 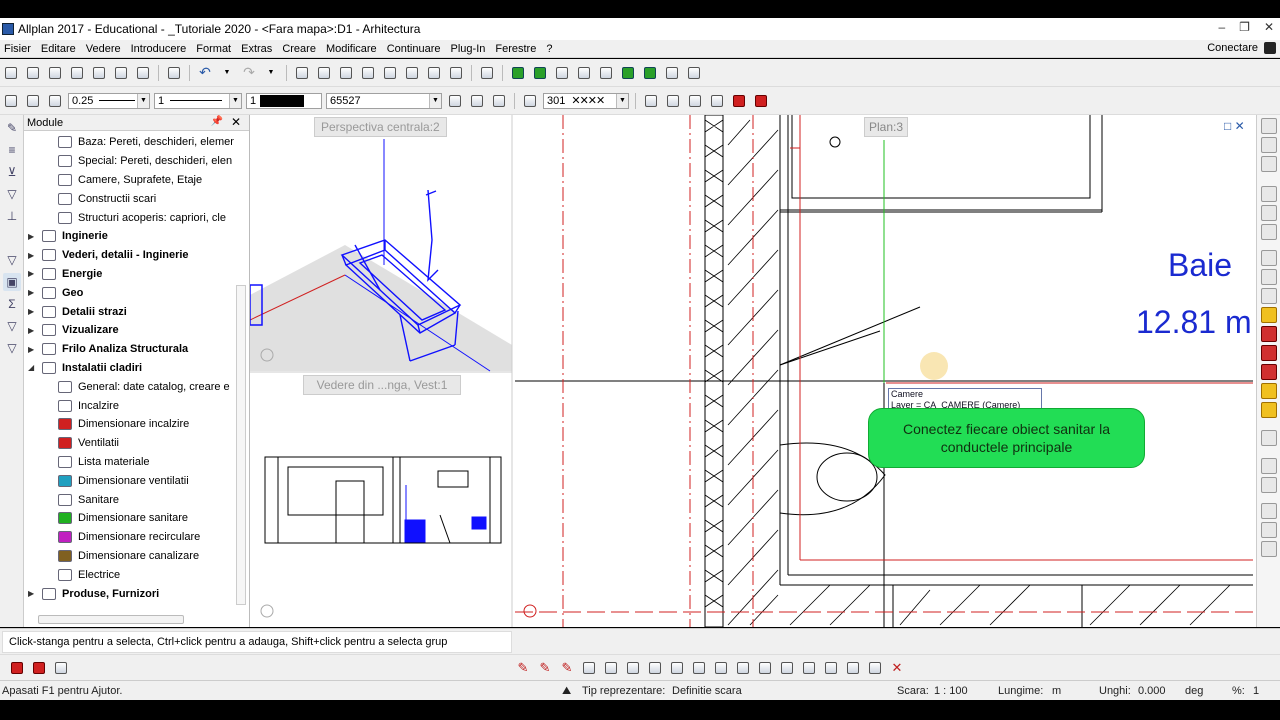 I want to click on filter-b-icon: ▣, so click(x=12, y=282).